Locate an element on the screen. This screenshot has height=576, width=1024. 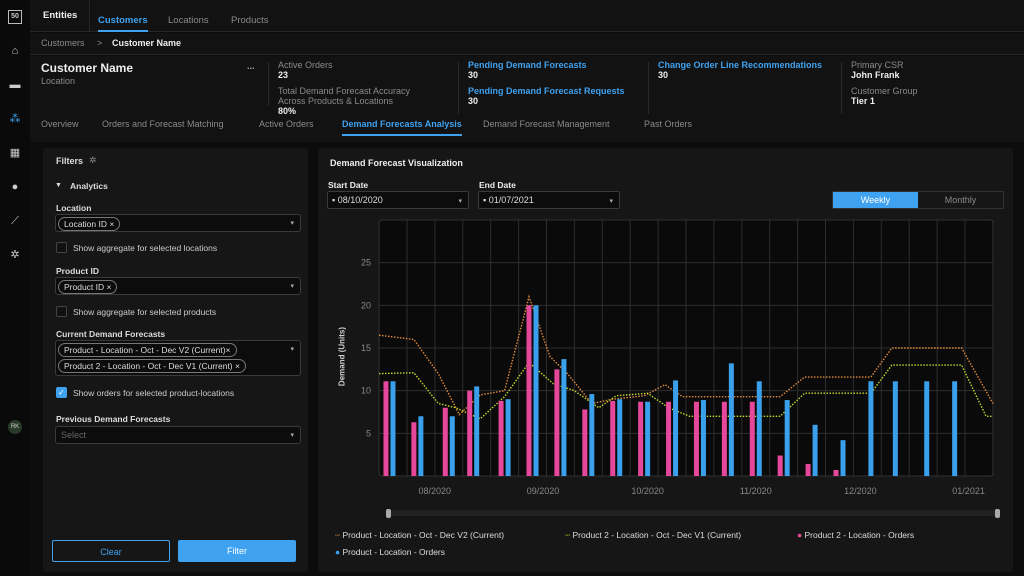
pending-requests-link: Pending Demand Forecast Requests is located at coordinates (546, 91).